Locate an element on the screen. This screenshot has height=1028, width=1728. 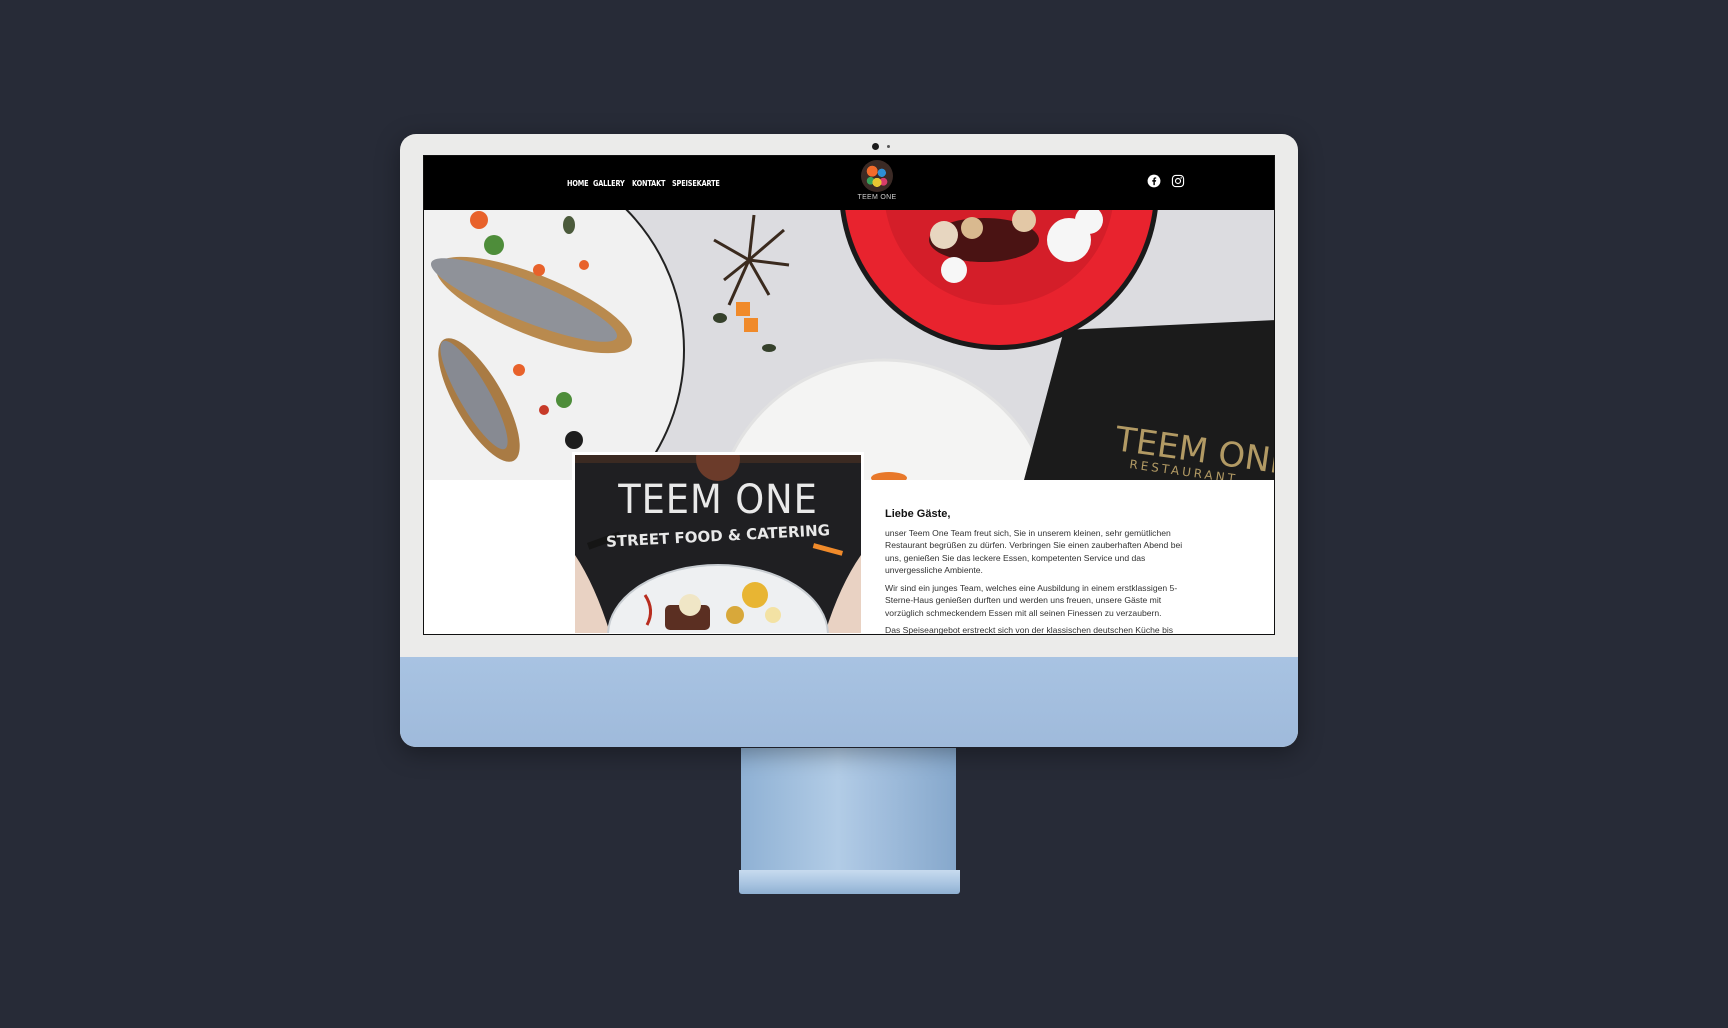
logo-text: TEEM ONE is located at coordinates (877, 197).